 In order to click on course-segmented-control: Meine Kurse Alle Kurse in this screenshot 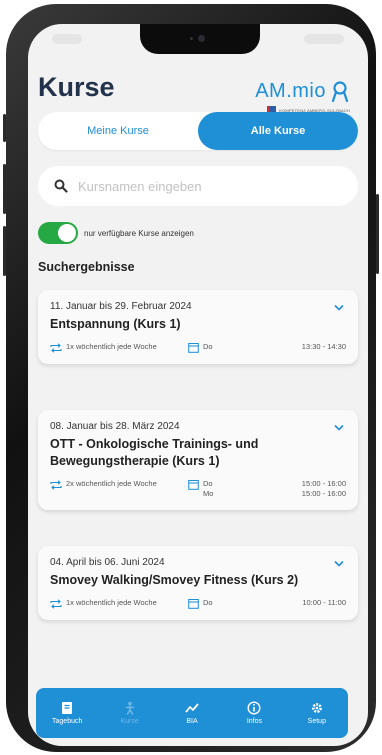, I will do `click(198, 131)`.